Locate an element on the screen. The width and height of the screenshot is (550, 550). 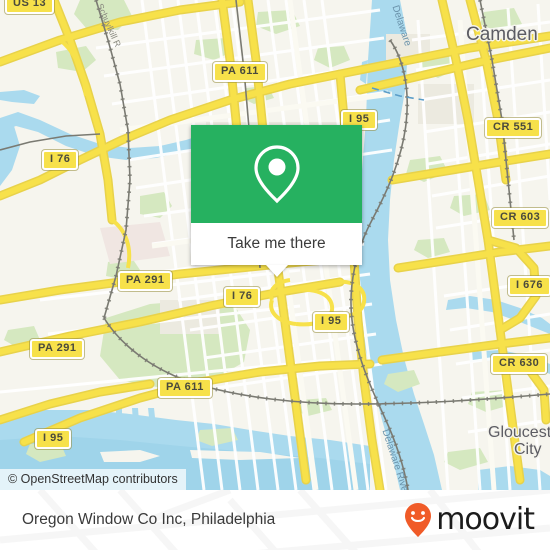
map-pin-icon is located at coordinates (276, 174).